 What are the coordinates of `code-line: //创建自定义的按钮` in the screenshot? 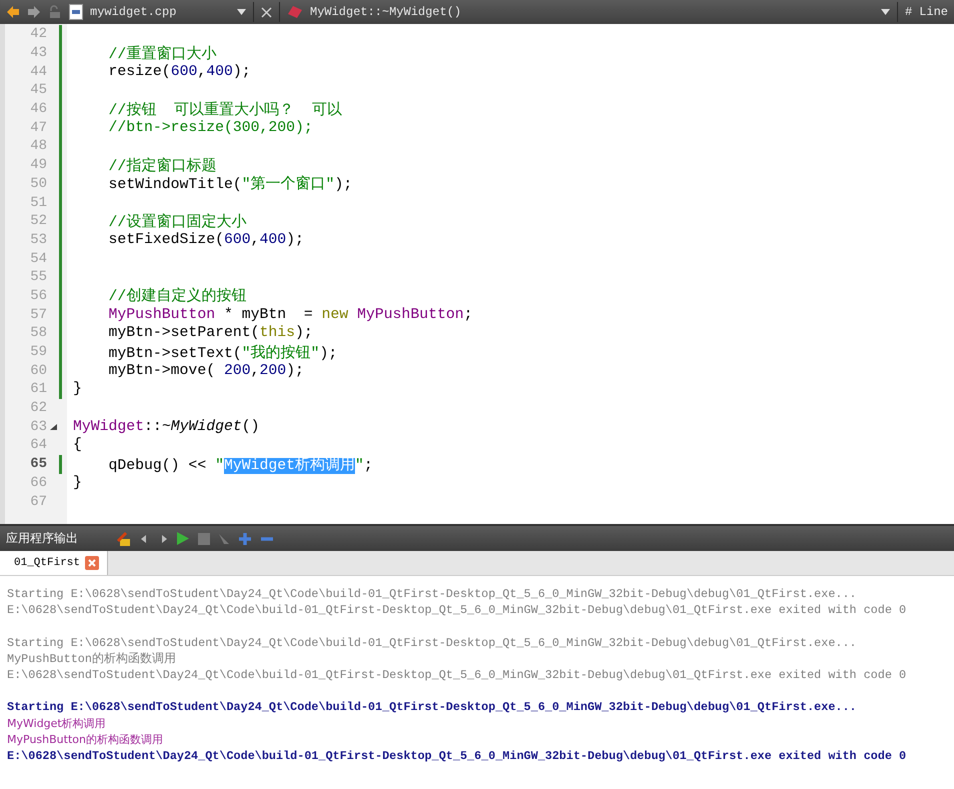 It's located at (177, 296).